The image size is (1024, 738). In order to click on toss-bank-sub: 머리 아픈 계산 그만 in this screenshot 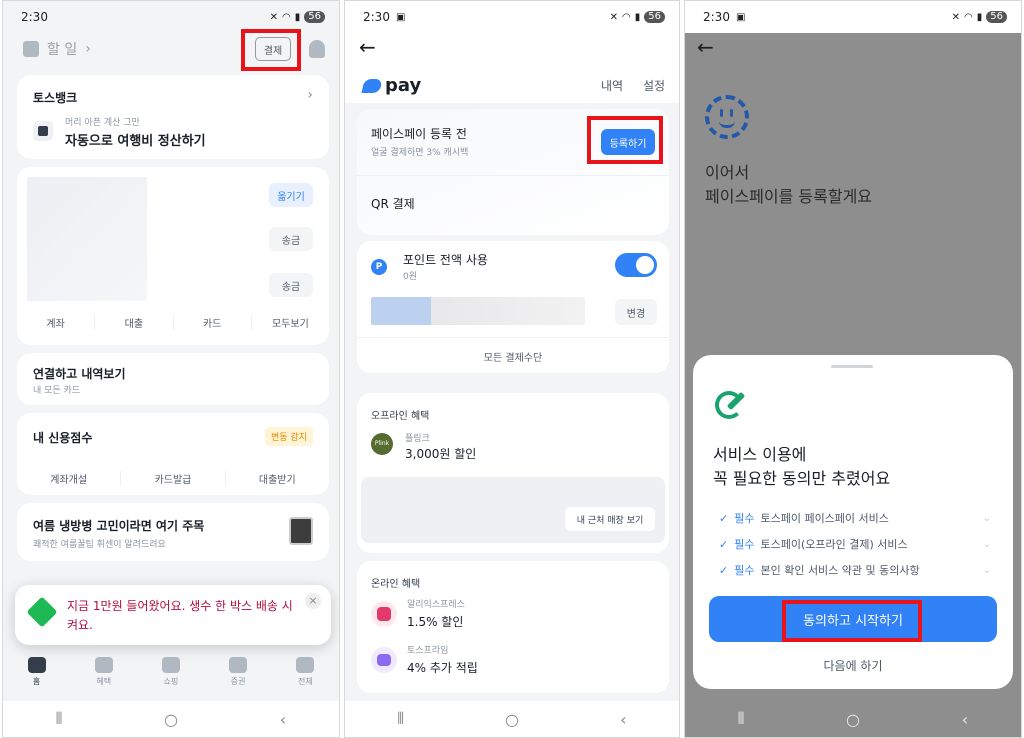, I will do `click(102, 123)`.